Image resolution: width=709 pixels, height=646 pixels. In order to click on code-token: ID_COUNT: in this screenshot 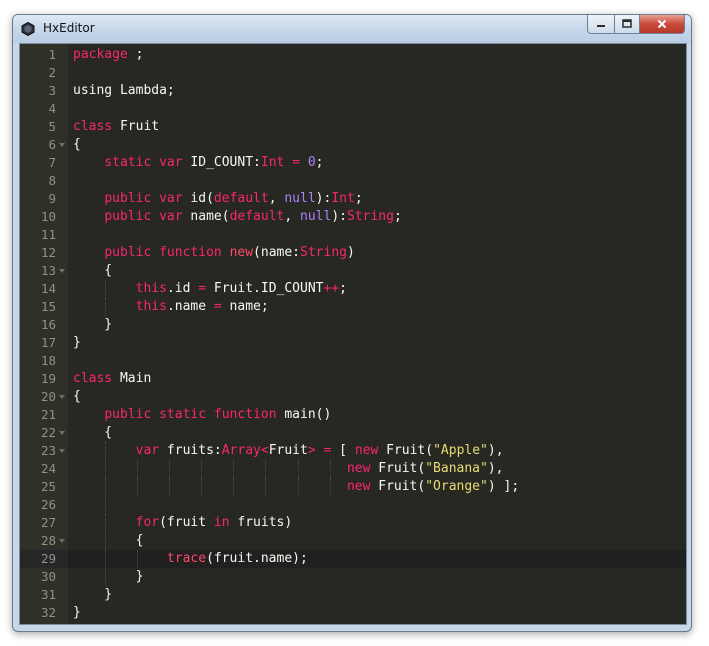, I will do `click(221, 162)`.